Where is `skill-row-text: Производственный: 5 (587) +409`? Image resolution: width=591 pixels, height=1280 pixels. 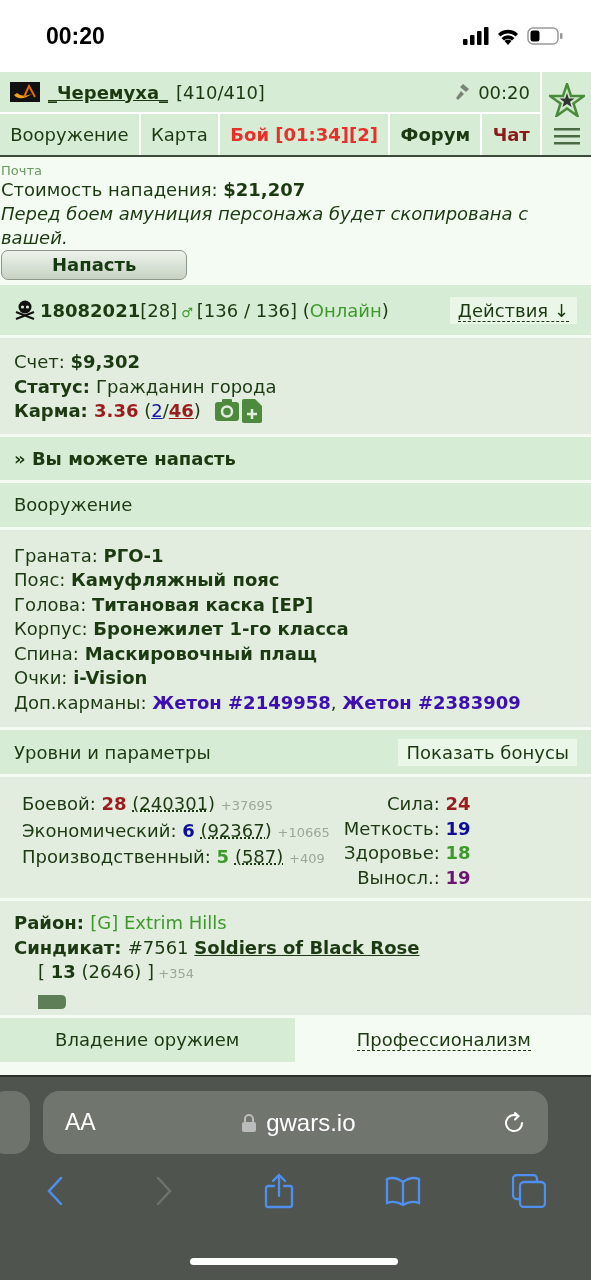
skill-row-text: Производственный: 5 (587) +409 is located at coordinates (174, 857).